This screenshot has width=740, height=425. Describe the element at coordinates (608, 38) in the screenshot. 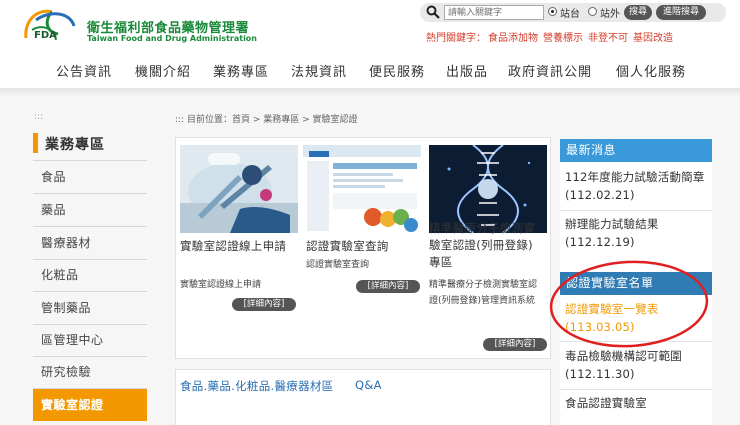

I see `hot-keyword-link: 非登不可` at that location.